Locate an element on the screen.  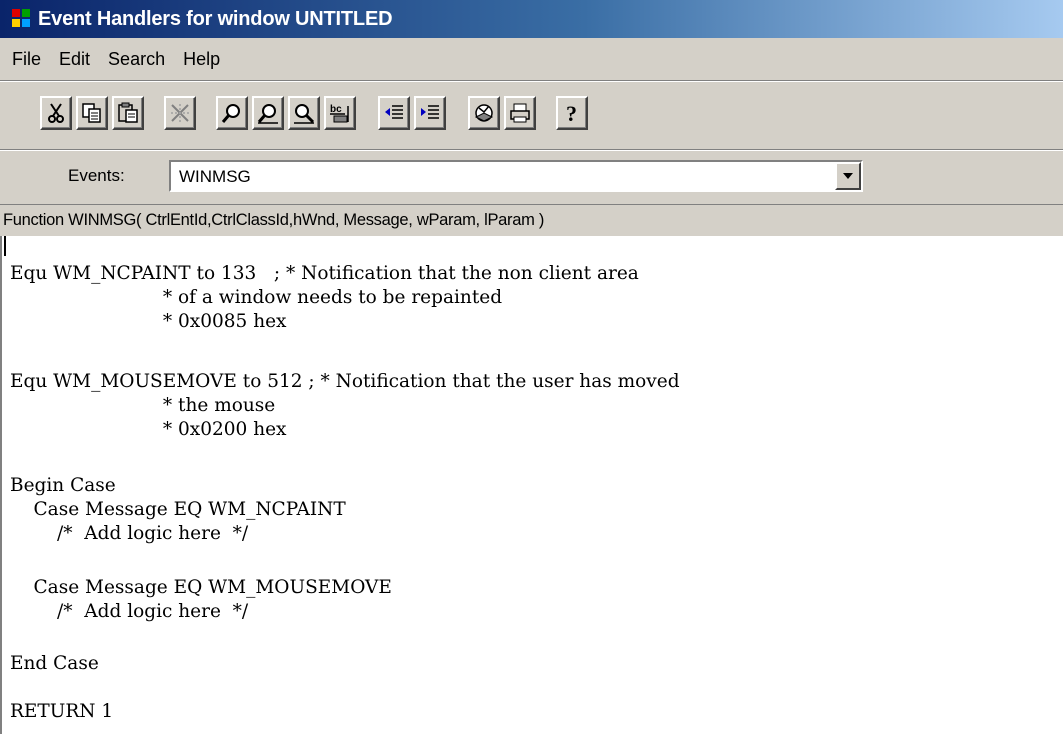
chevron-down-icon is located at coordinates (848, 176).